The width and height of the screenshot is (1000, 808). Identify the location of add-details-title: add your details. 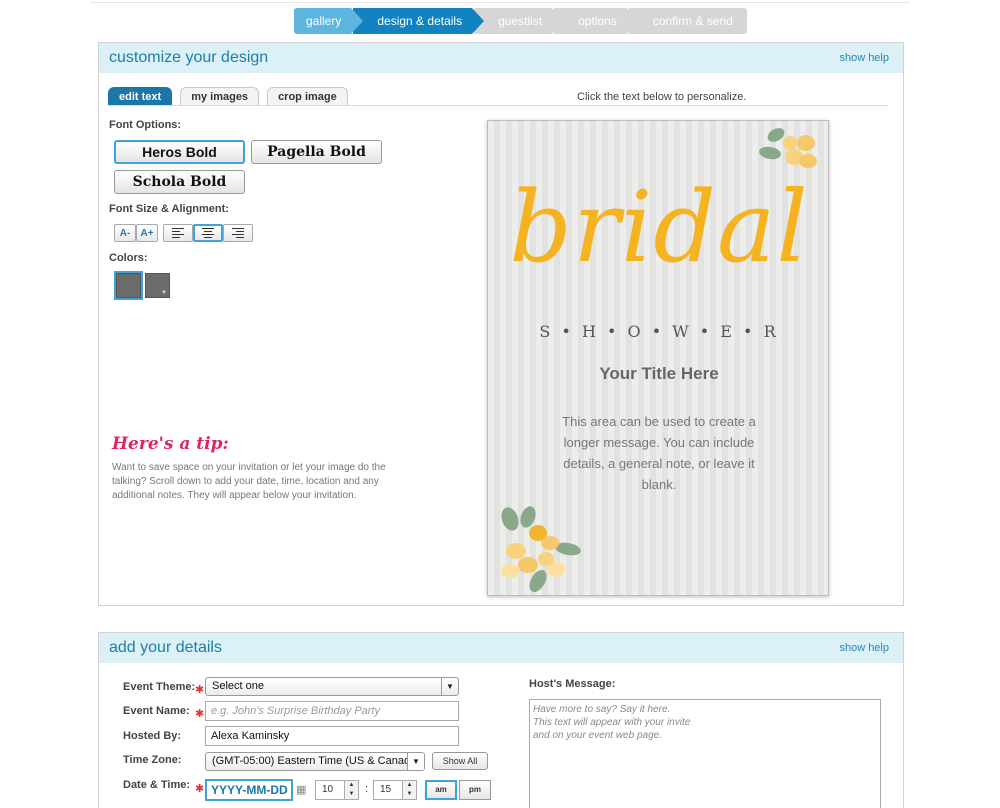
(165, 647).